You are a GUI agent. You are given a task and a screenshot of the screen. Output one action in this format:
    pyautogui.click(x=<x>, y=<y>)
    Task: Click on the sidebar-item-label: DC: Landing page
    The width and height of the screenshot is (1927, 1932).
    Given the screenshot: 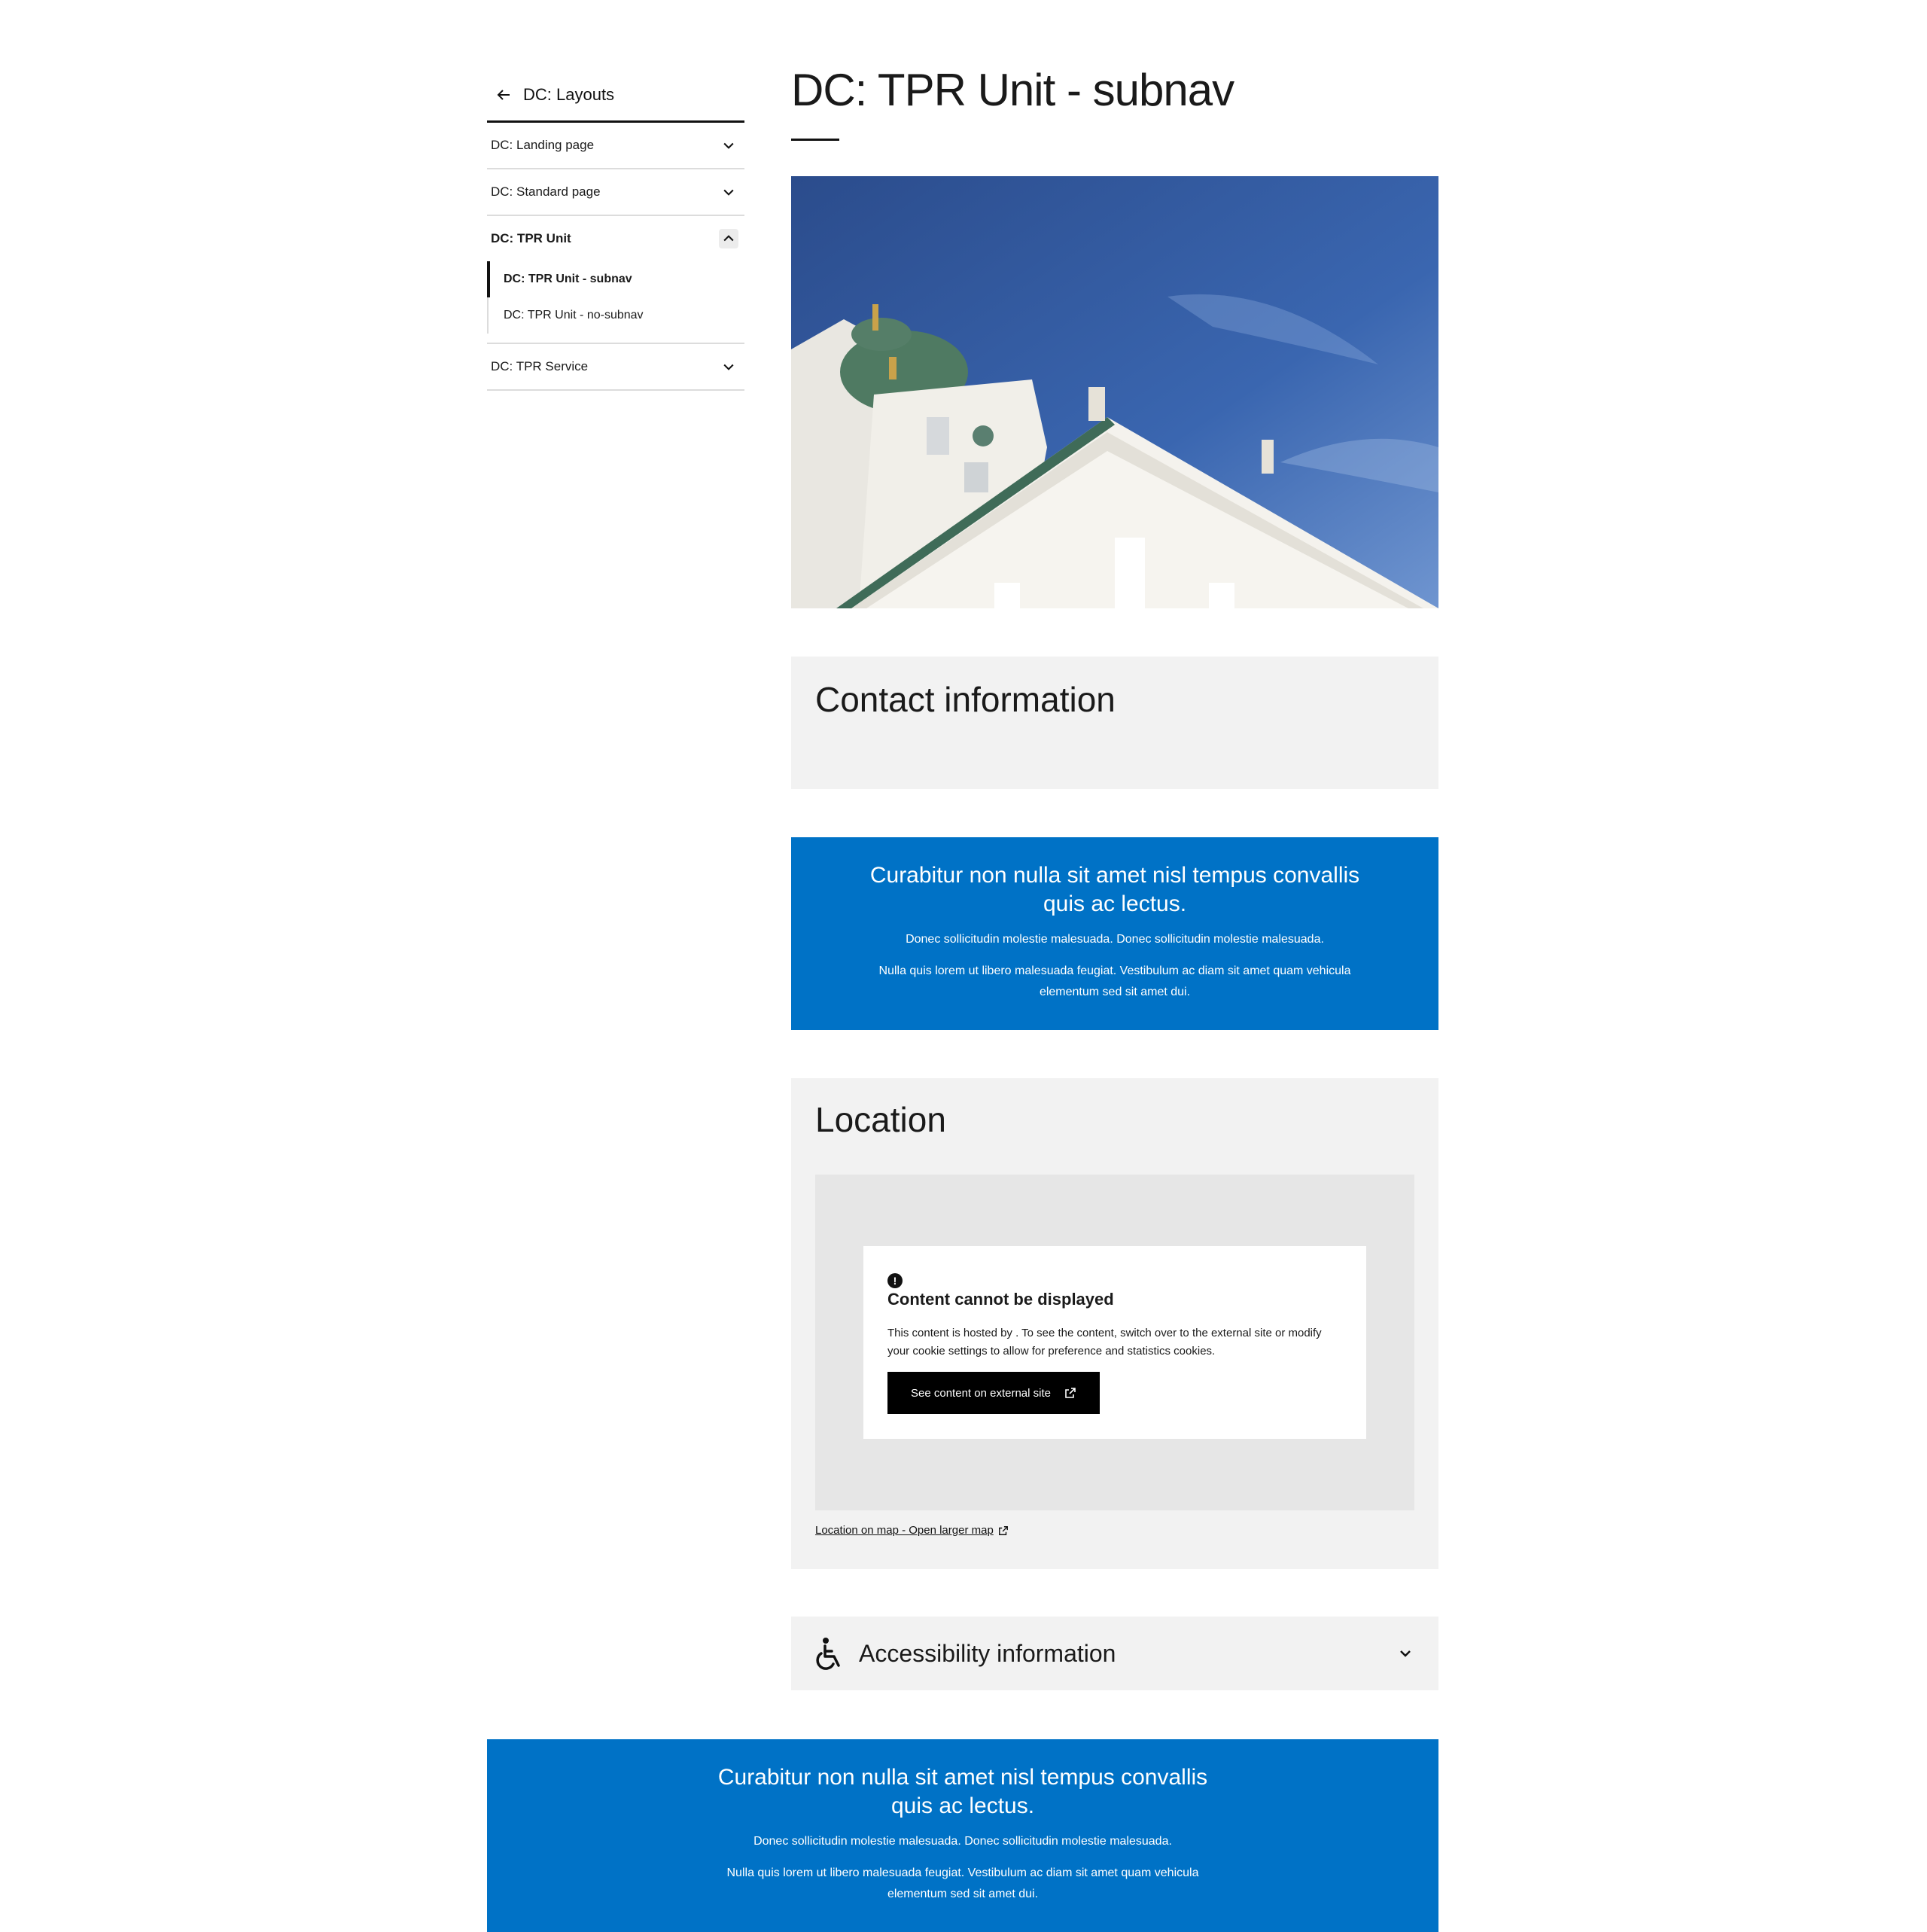 What is the action you would take?
    pyautogui.click(x=543, y=145)
    